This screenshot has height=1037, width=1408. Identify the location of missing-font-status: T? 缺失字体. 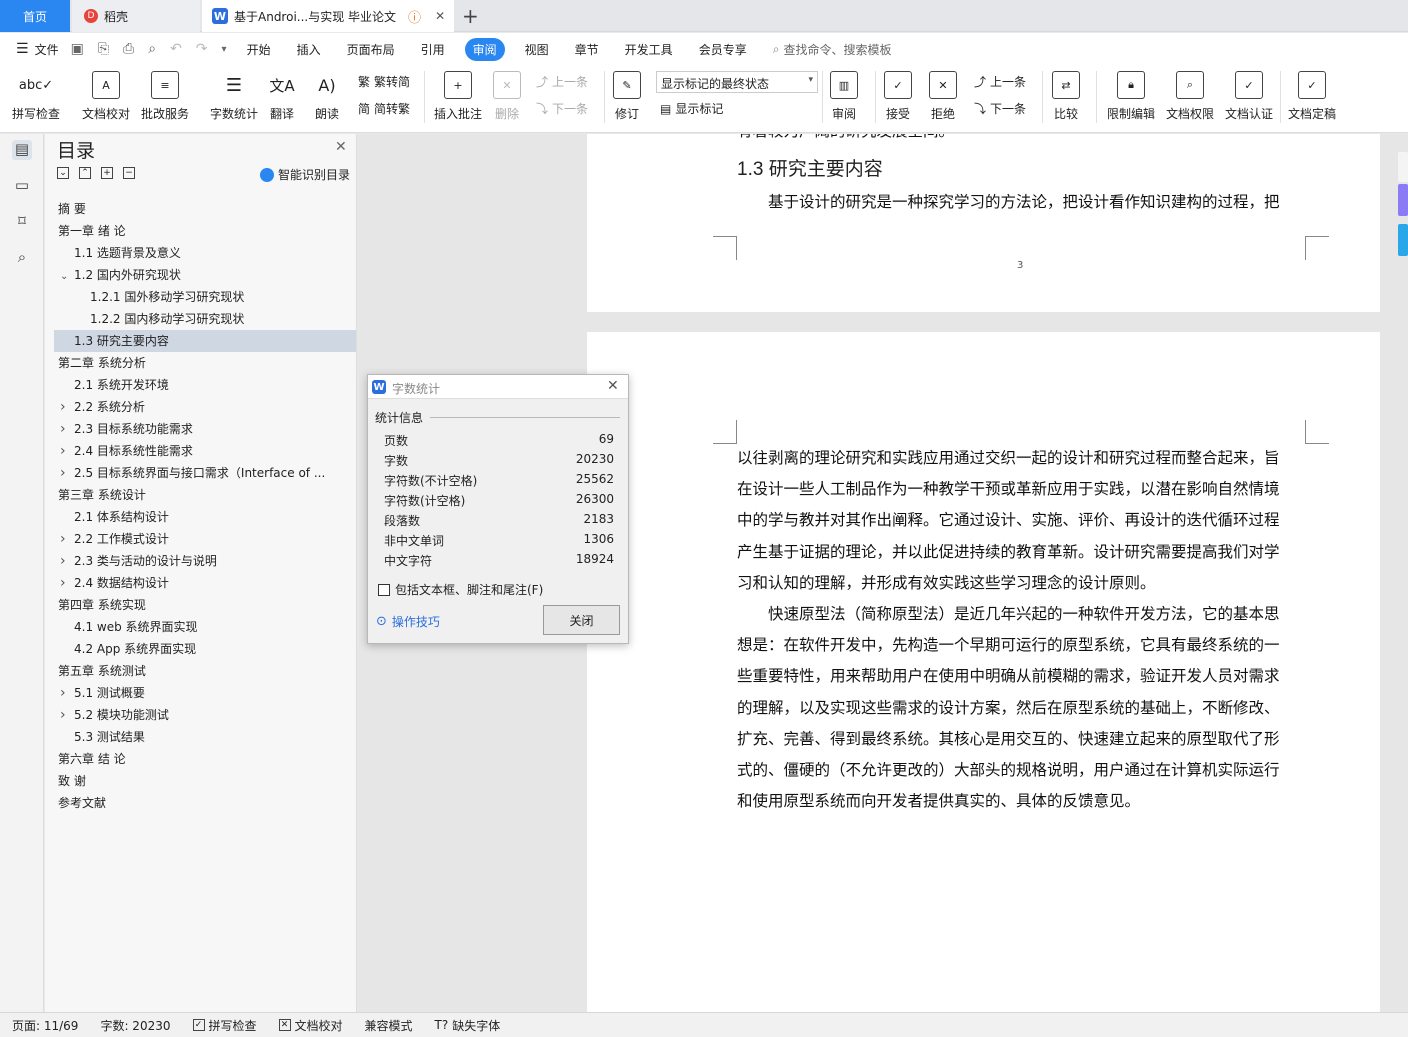
(468, 1025).